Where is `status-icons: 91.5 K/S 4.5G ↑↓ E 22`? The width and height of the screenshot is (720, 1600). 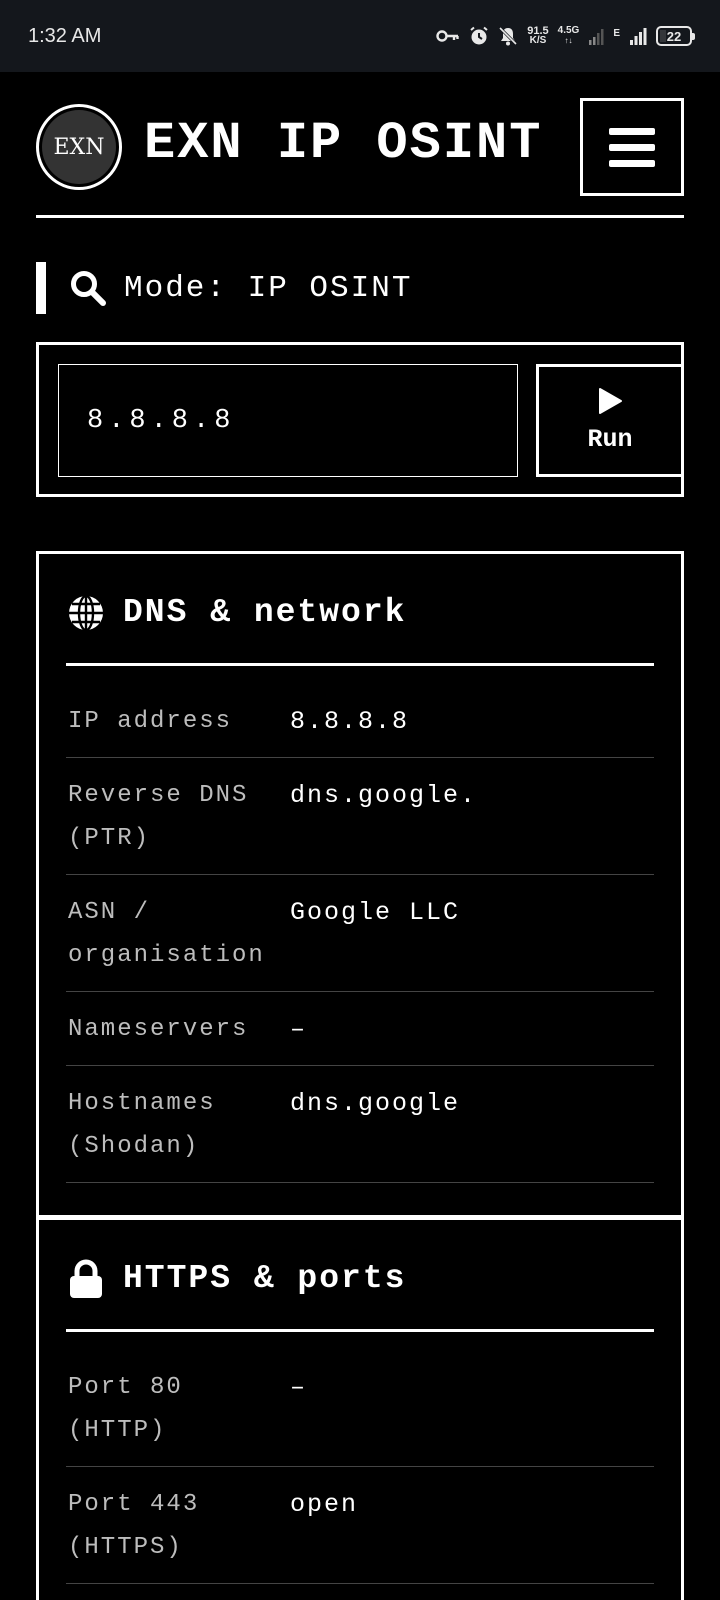
status-icons: 91.5 K/S 4.5G ↑↓ E 22 is located at coordinates (565, 36).